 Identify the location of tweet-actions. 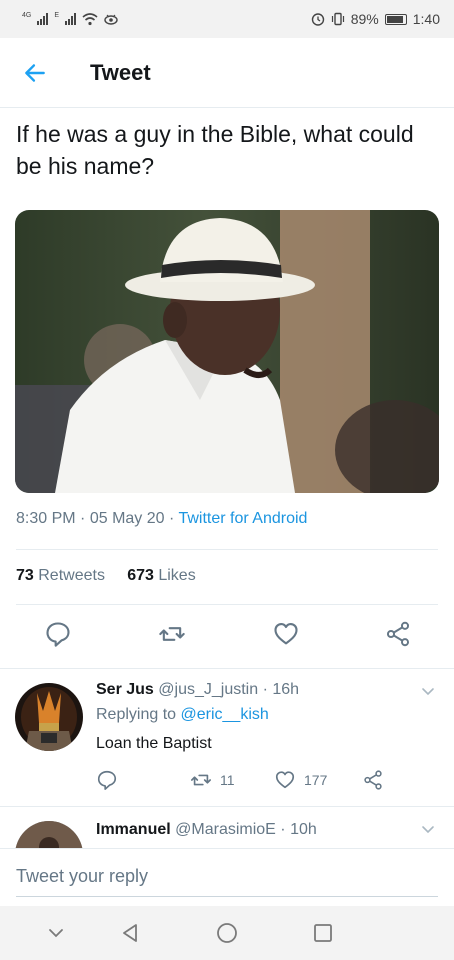
(227, 635).